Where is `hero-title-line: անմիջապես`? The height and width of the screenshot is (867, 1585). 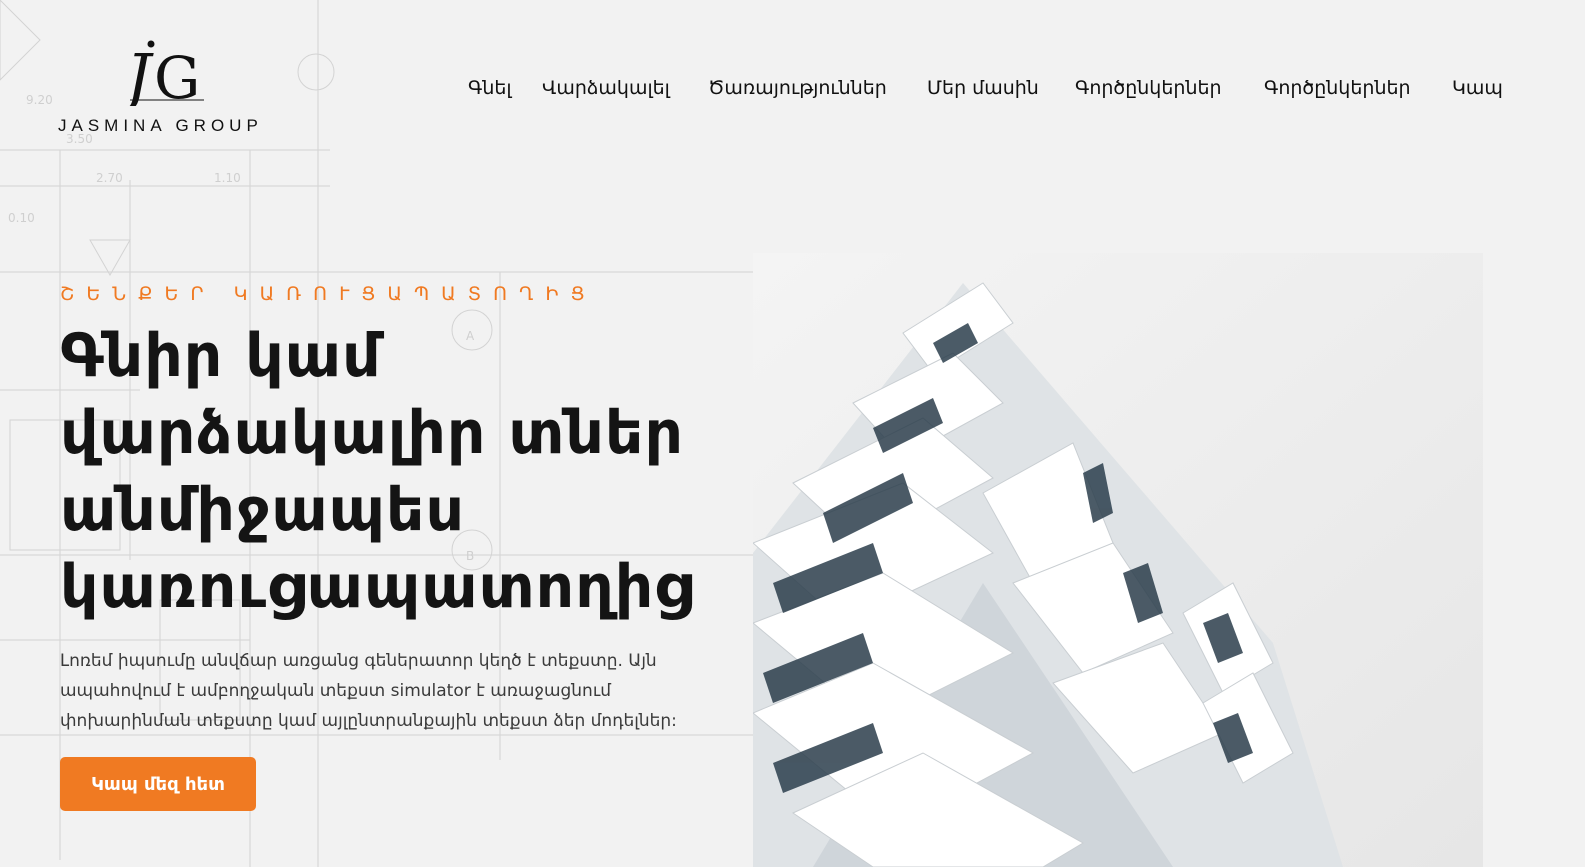 hero-title-line: անմիջապես is located at coordinates (263, 510).